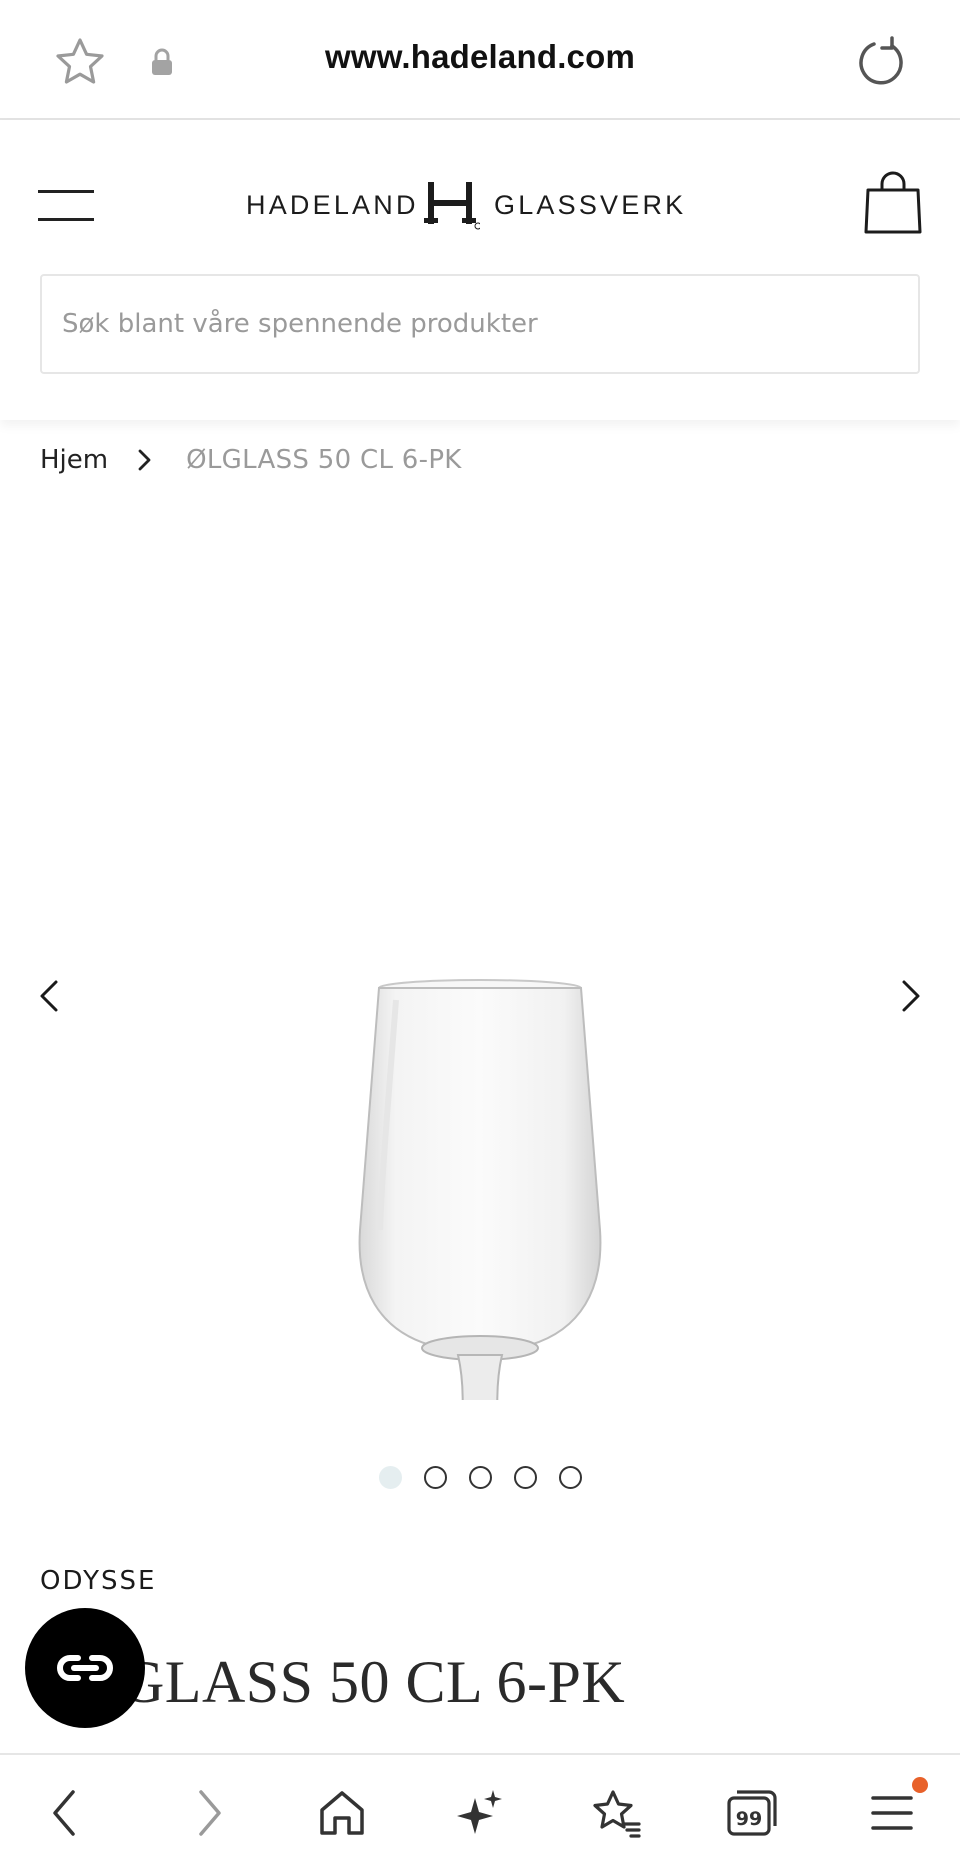  Describe the element at coordinates (749, 1819) in the screenshot. I see `tabs-count: 99` at that location.